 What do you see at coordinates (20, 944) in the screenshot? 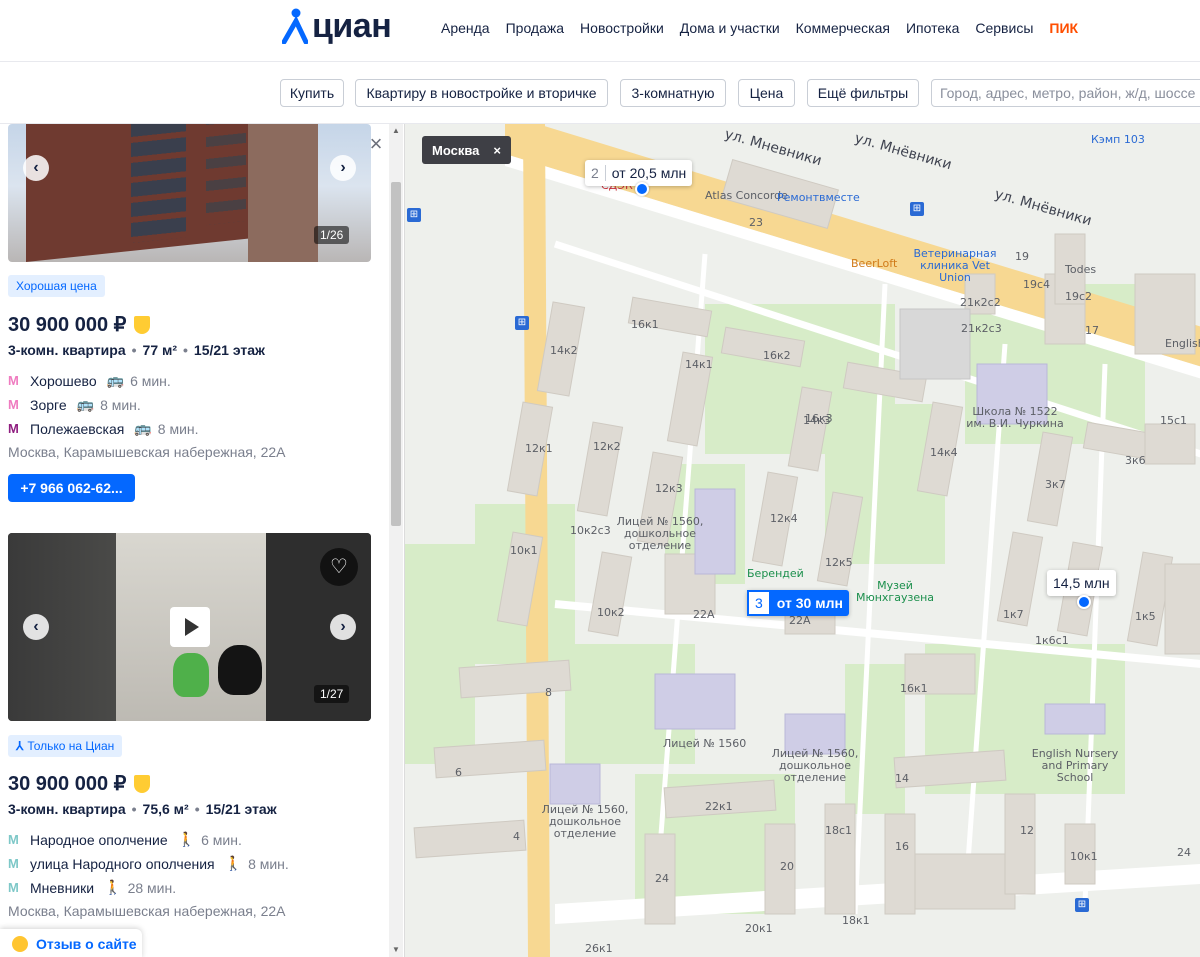
I see `smile-icon` at bounding box center [20, 944].